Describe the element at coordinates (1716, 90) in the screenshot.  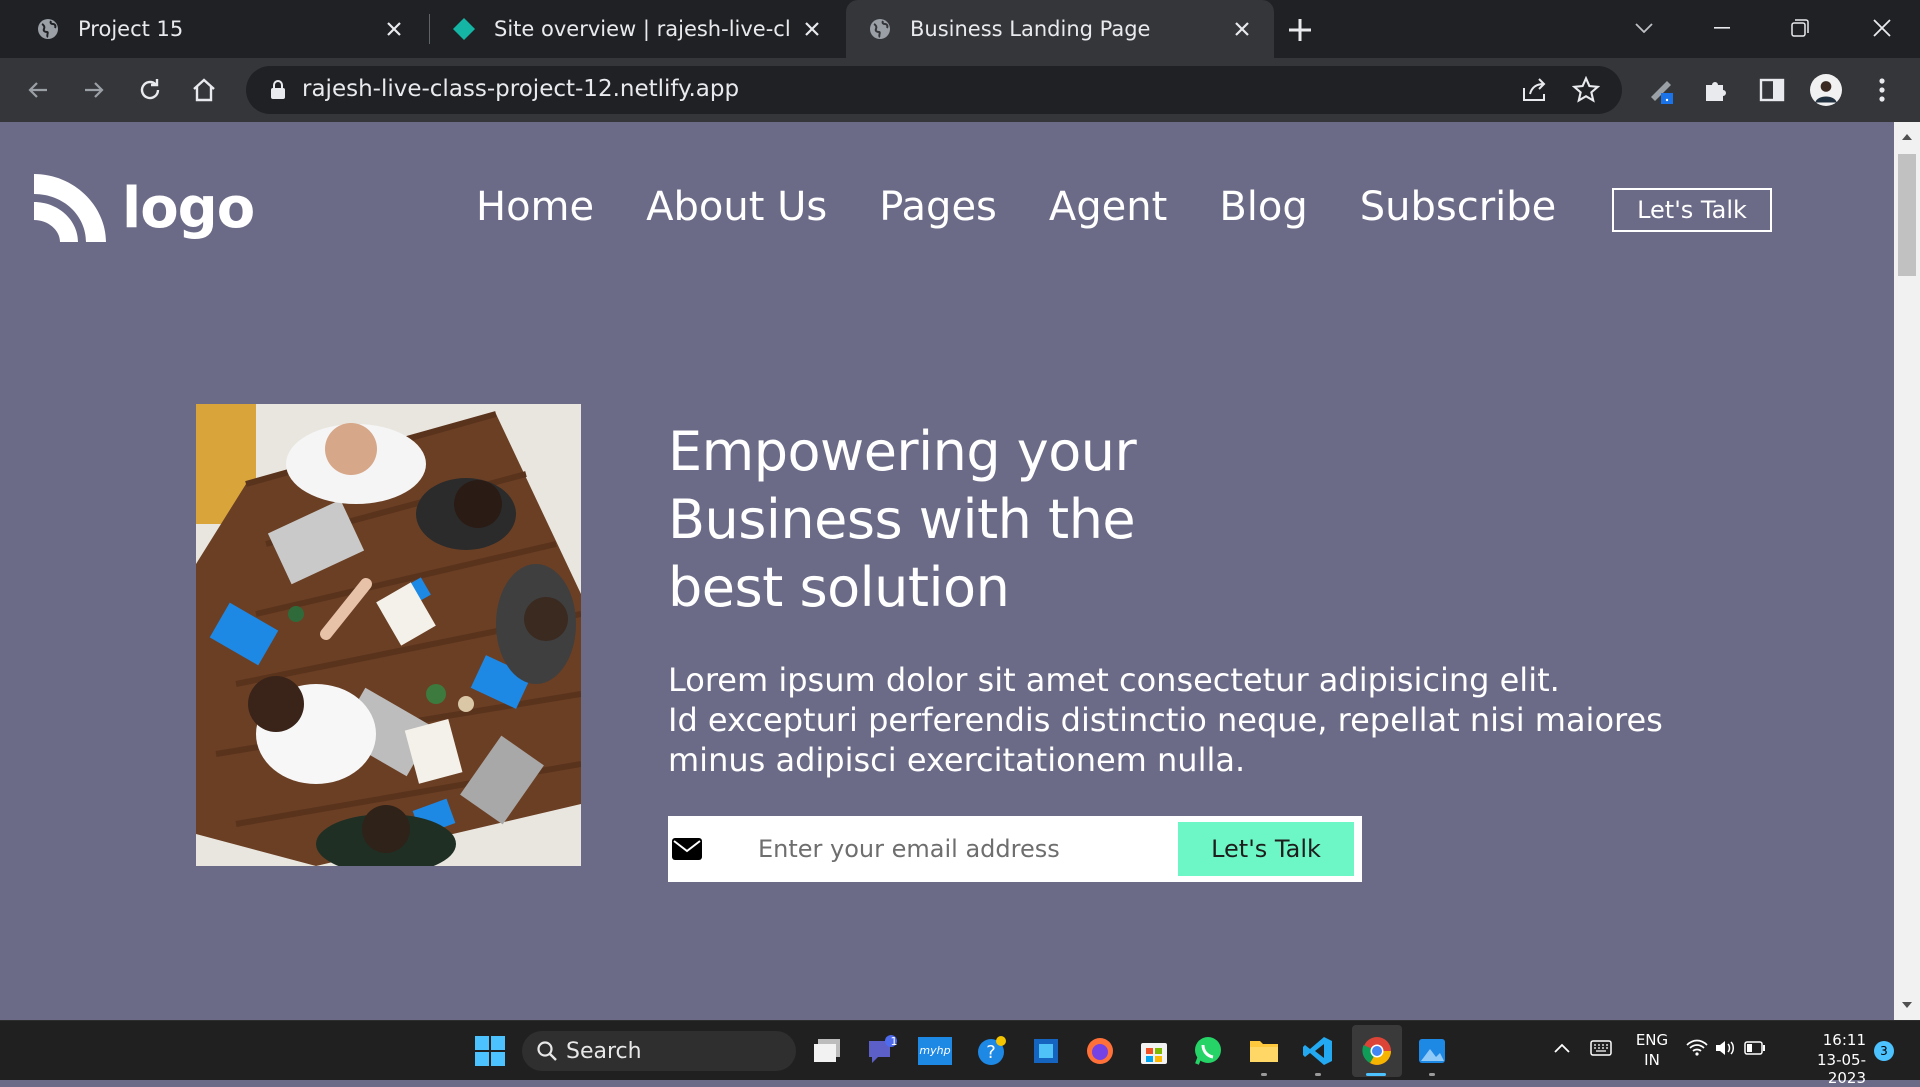
I see `extensions-puzzle-icon` at that location.